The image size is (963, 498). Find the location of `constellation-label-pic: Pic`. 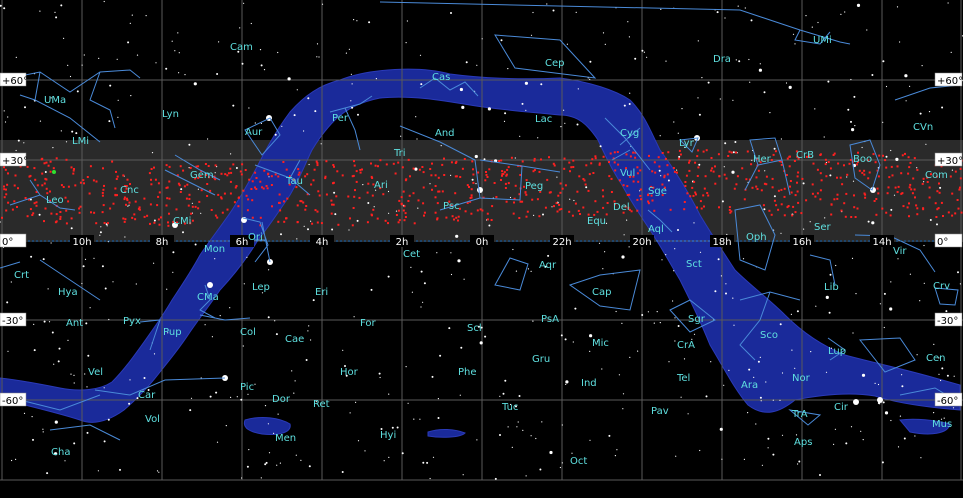

constellation-label-pic: Pic is located at coordinates (247, 387).